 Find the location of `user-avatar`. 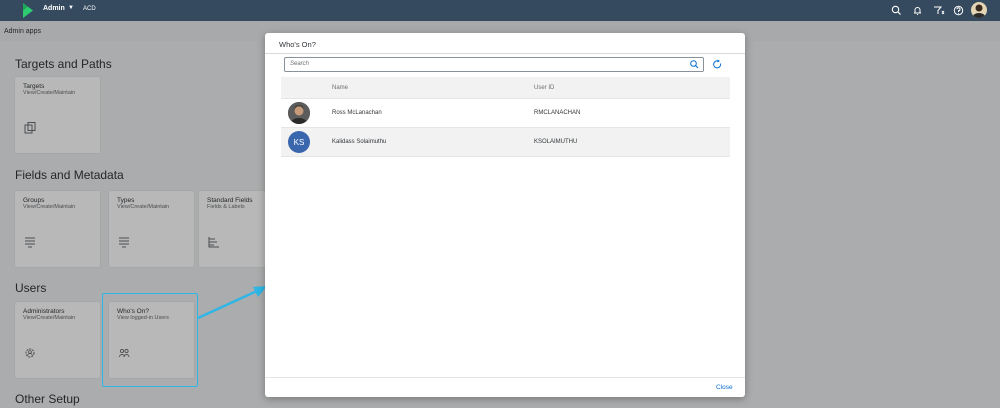

user-avatar is located at coordinates (979, 10).